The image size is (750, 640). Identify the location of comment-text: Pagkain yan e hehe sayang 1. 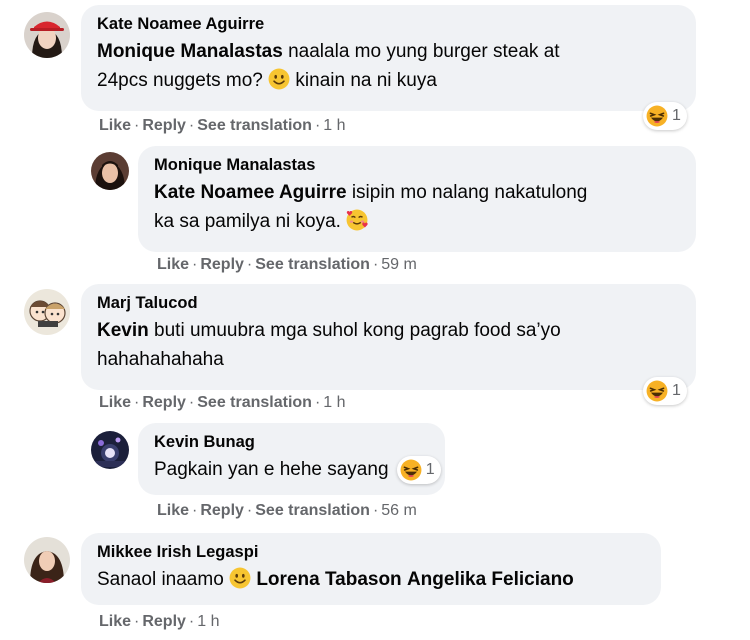
(297, 469).